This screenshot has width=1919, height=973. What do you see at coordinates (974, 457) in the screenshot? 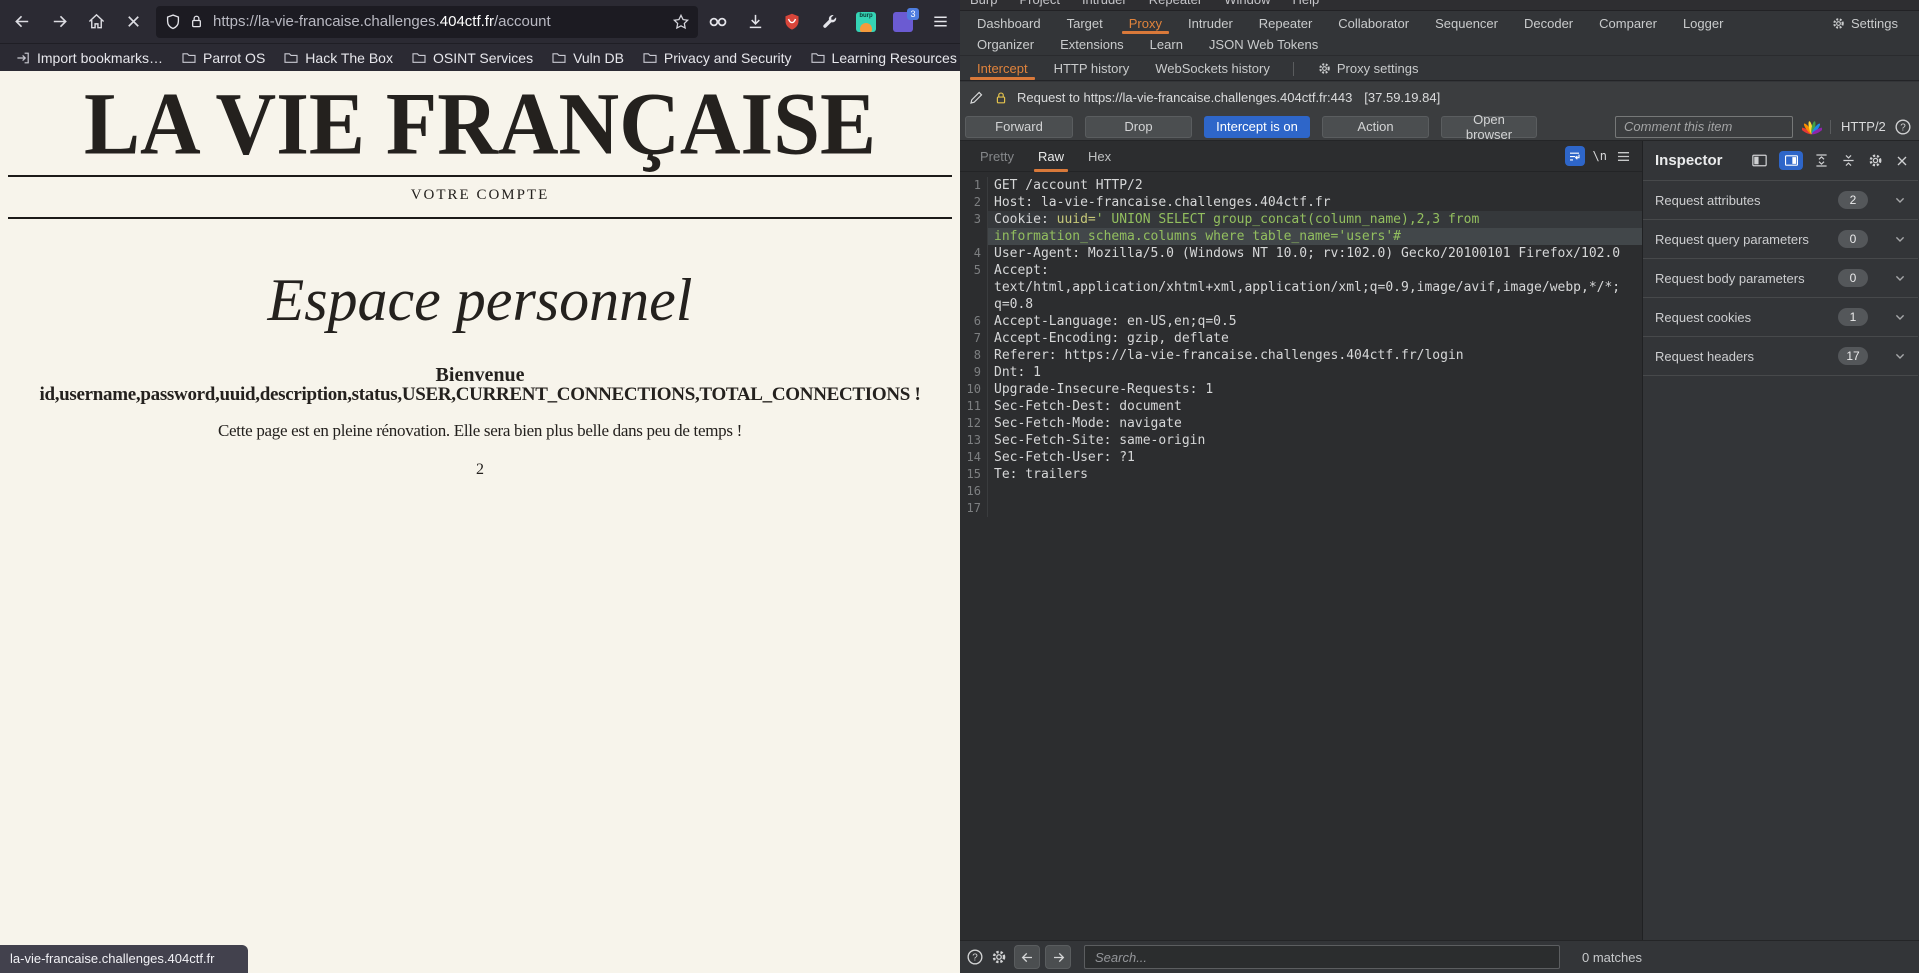
I see `request-line-number: 14` at bounding box center [974, 457].